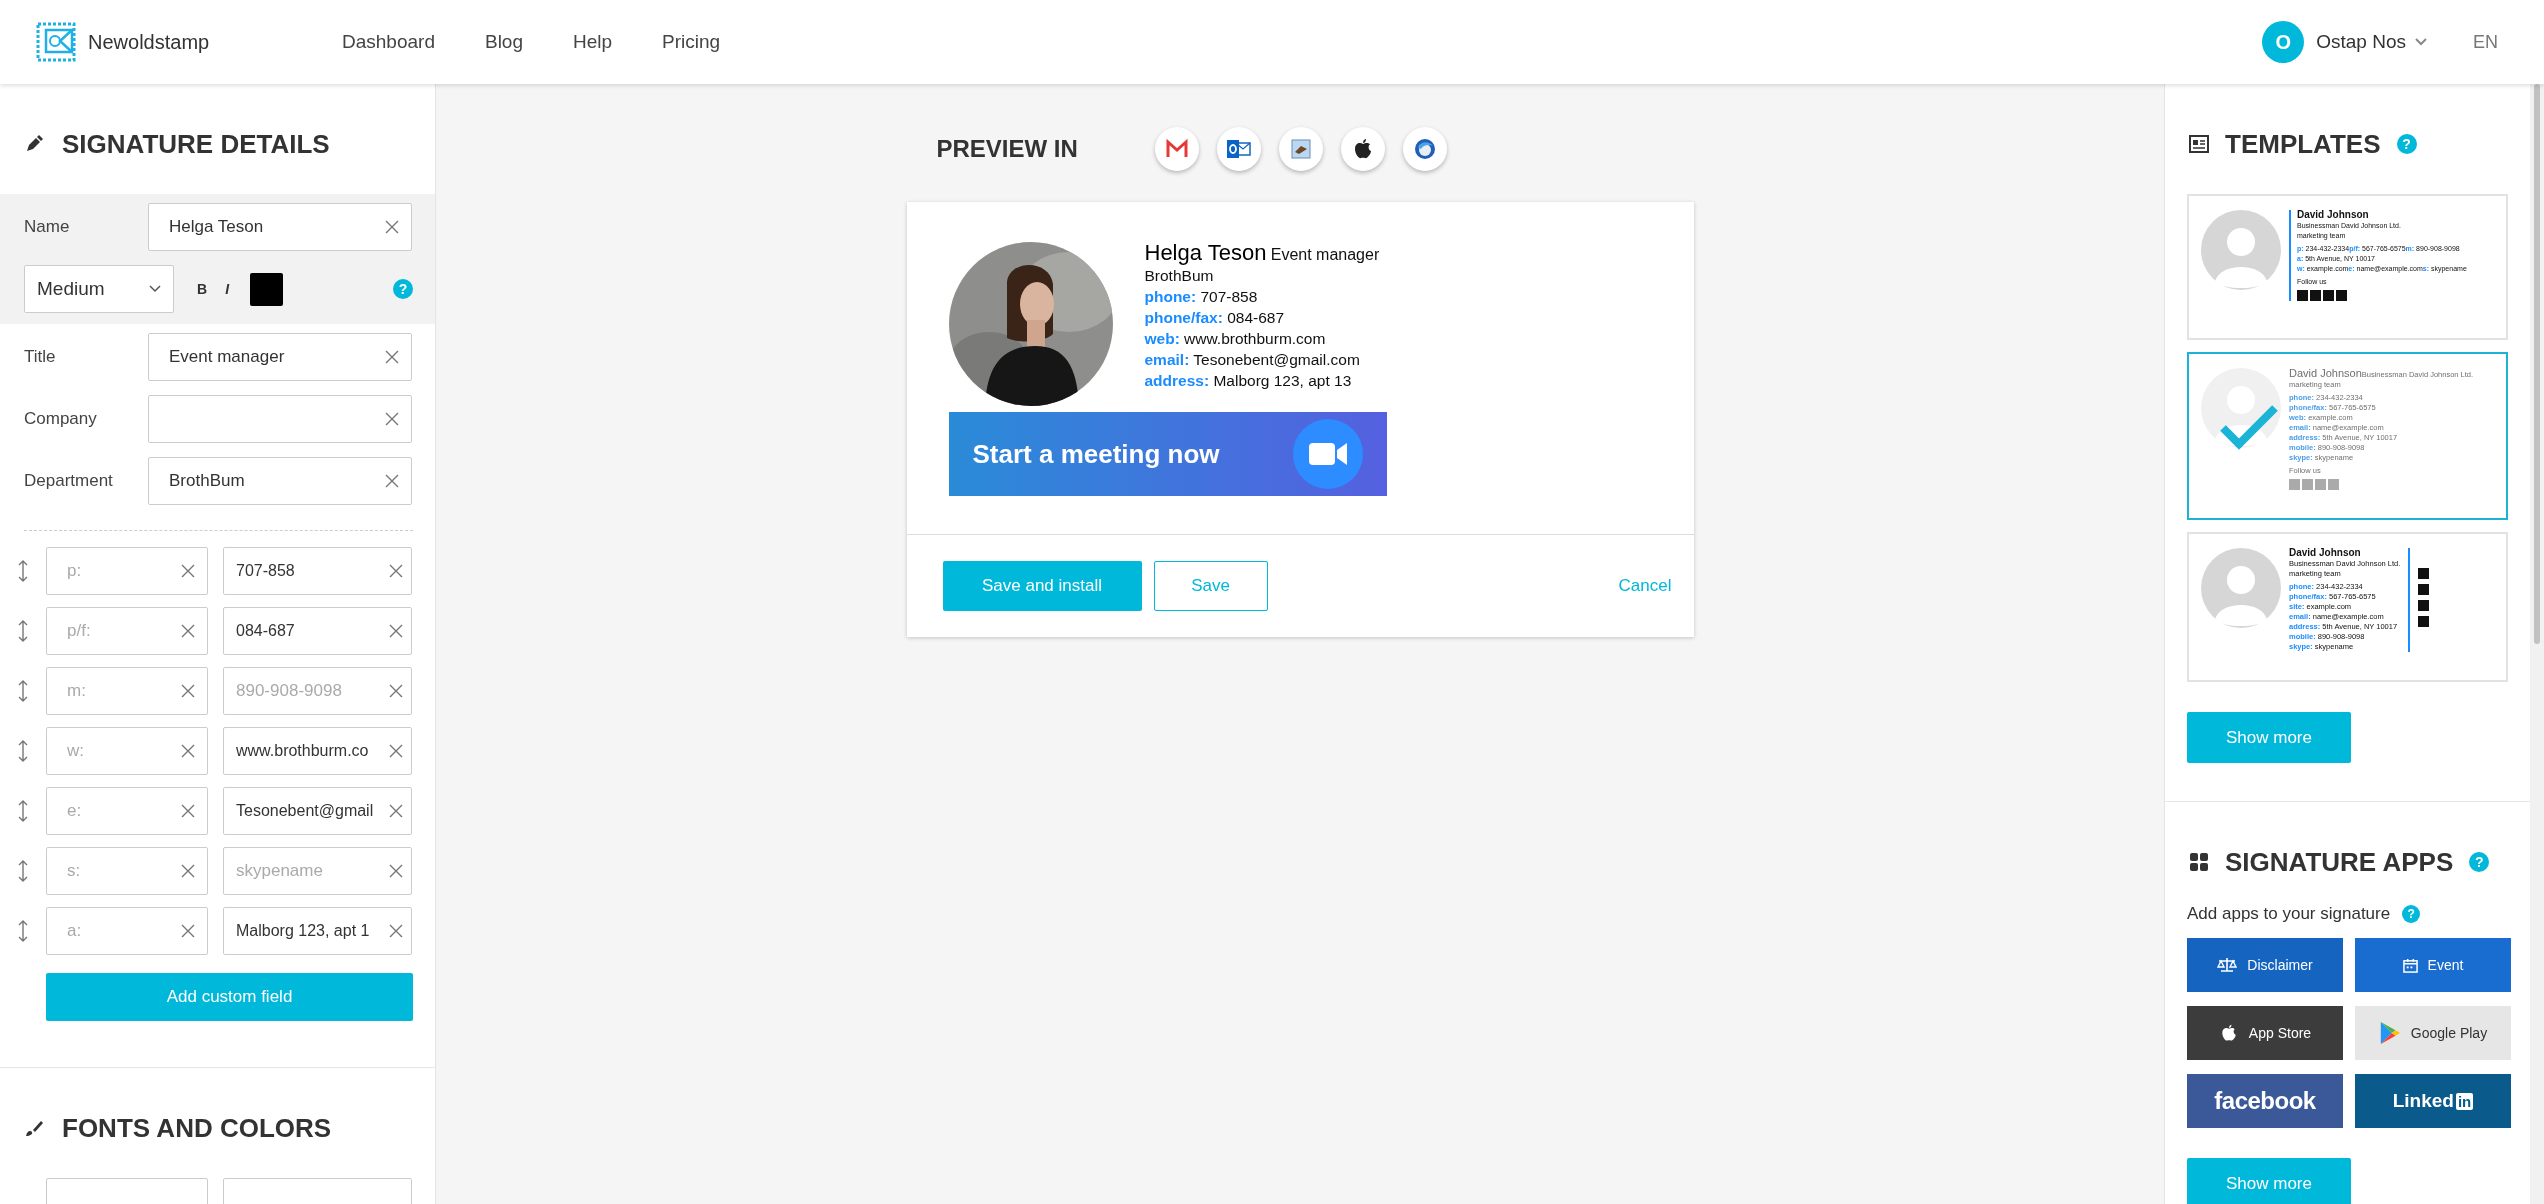 This screenshot has height=1204, width=2544. Describe the element at coordinates (2265, 965) in the screenshot. I see `app-button: Disclaimer` at that location.